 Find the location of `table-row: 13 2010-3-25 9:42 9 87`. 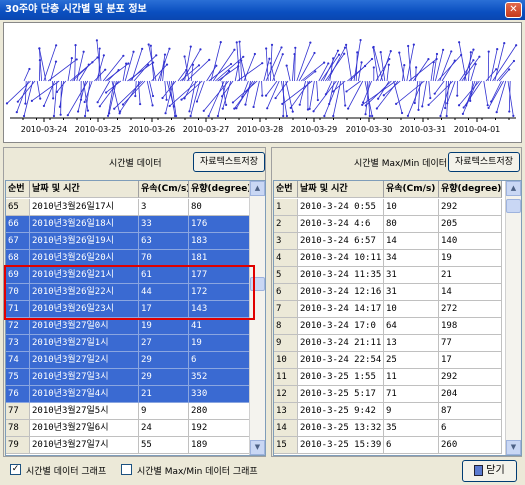

table-row: 13 2010-3-25 9:42 9 87 is located at coordinates (388, 411).